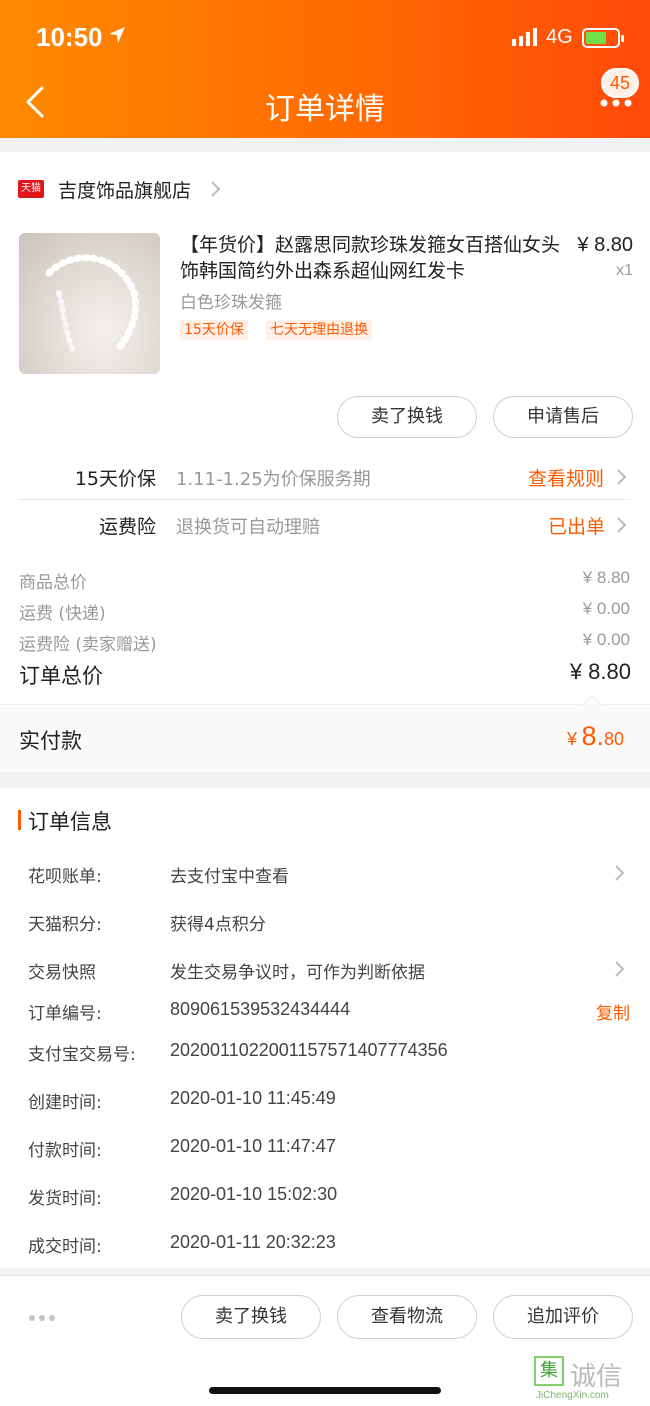 Image resolution: width=650 pixels, height=1406 pixels. I want to click on shop-name: 吉度饰品旗舰店, so click(124, 189).